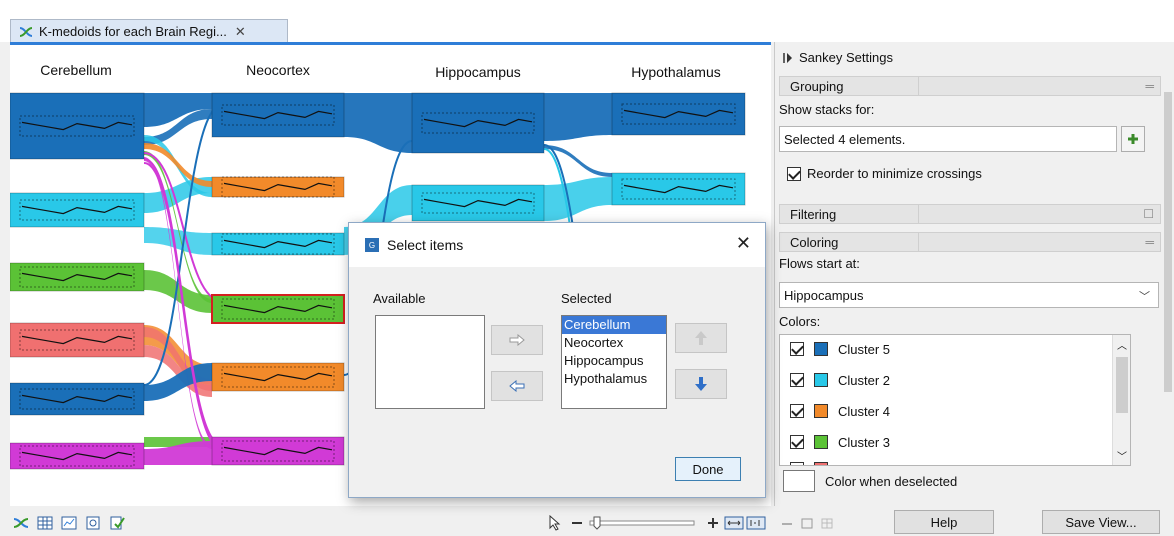 The height and width of the screenshot is (536, 1174). Describe the element at coordinates (26, 31) in the screenshot. I see `sankey-icon` at that location.